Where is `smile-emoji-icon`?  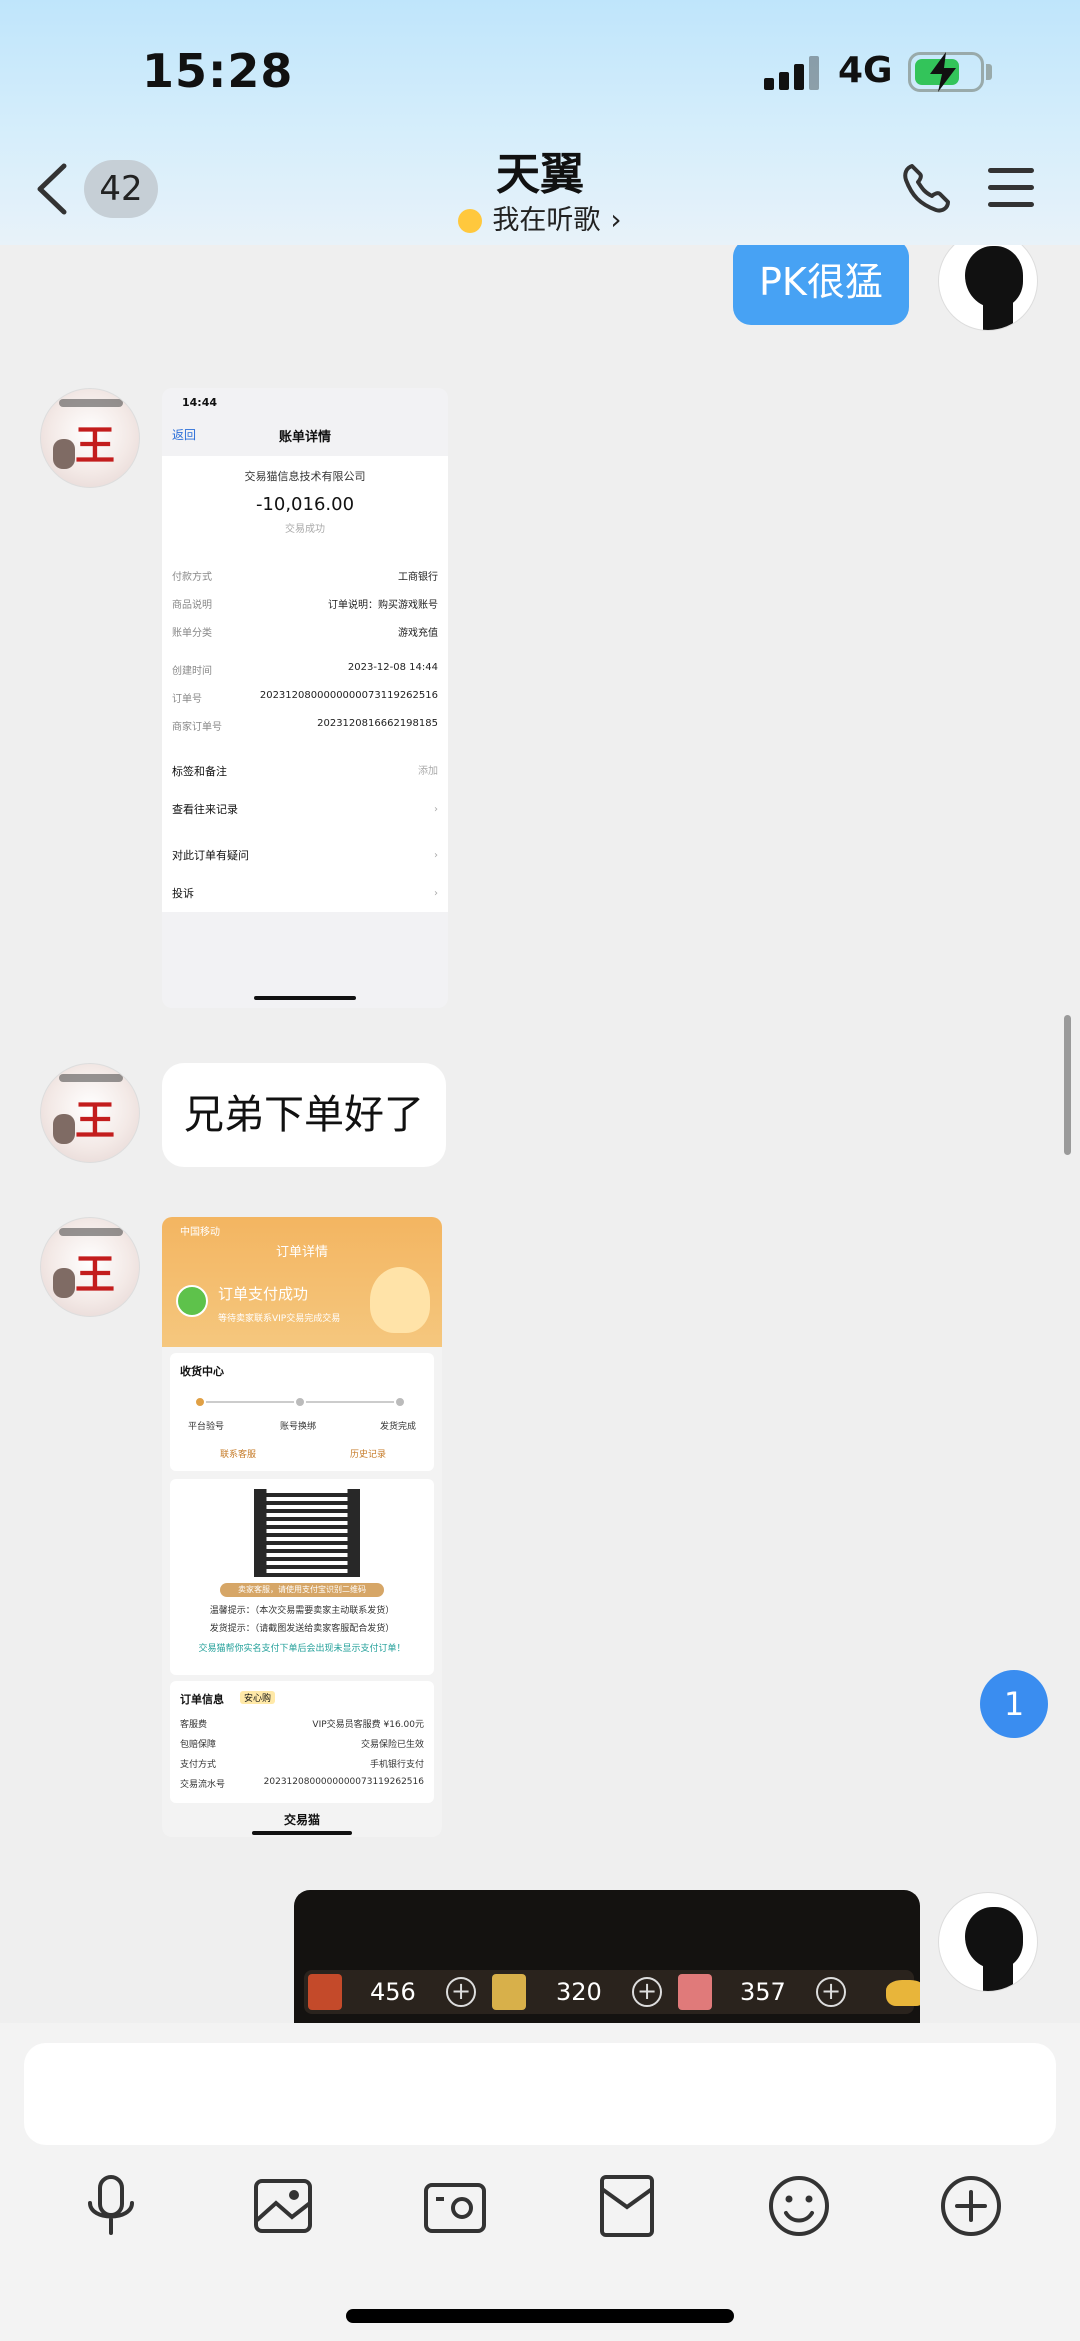 smile-emoji-icon is located at coordinates (470, 221).